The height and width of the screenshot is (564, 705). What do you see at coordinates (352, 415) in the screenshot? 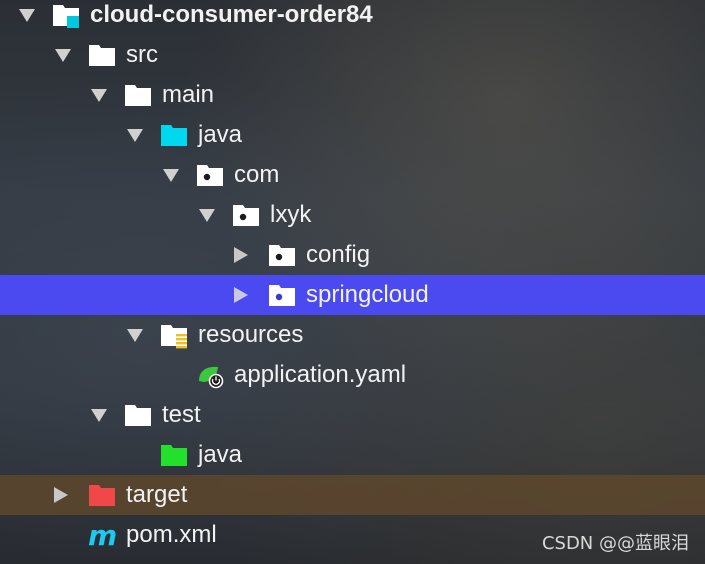
I see `tree-row-test: test` at bounding box center [352, 415].